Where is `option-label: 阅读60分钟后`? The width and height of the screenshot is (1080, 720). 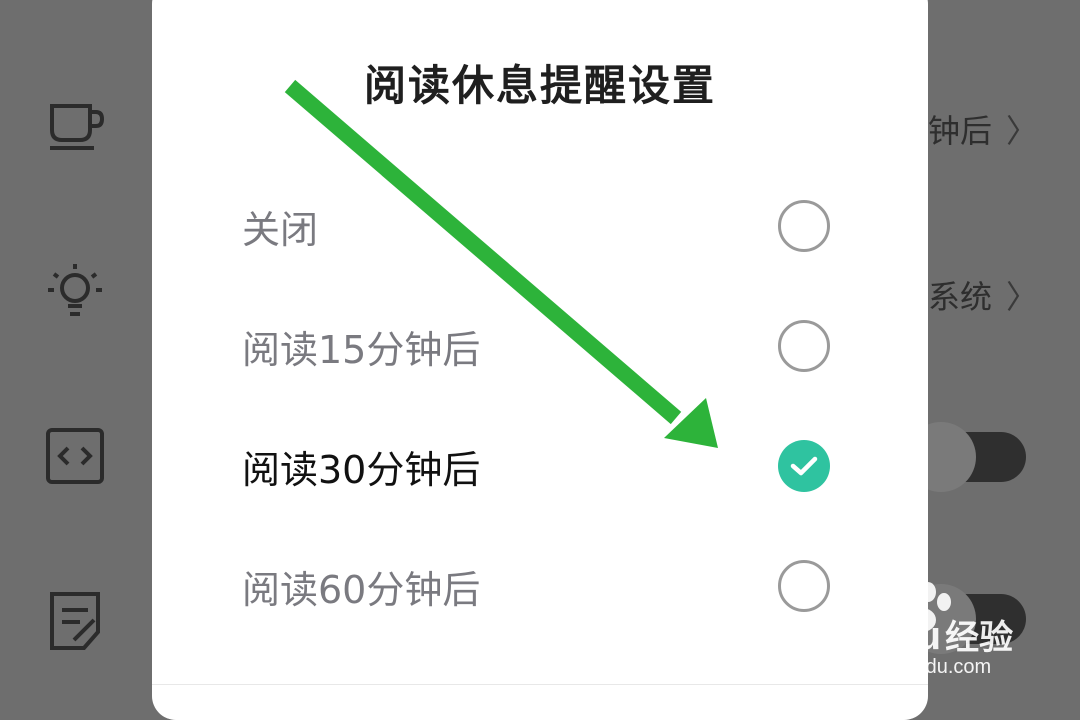 option-label: 阅读60分钟后 is located at coordinates (361, 589).